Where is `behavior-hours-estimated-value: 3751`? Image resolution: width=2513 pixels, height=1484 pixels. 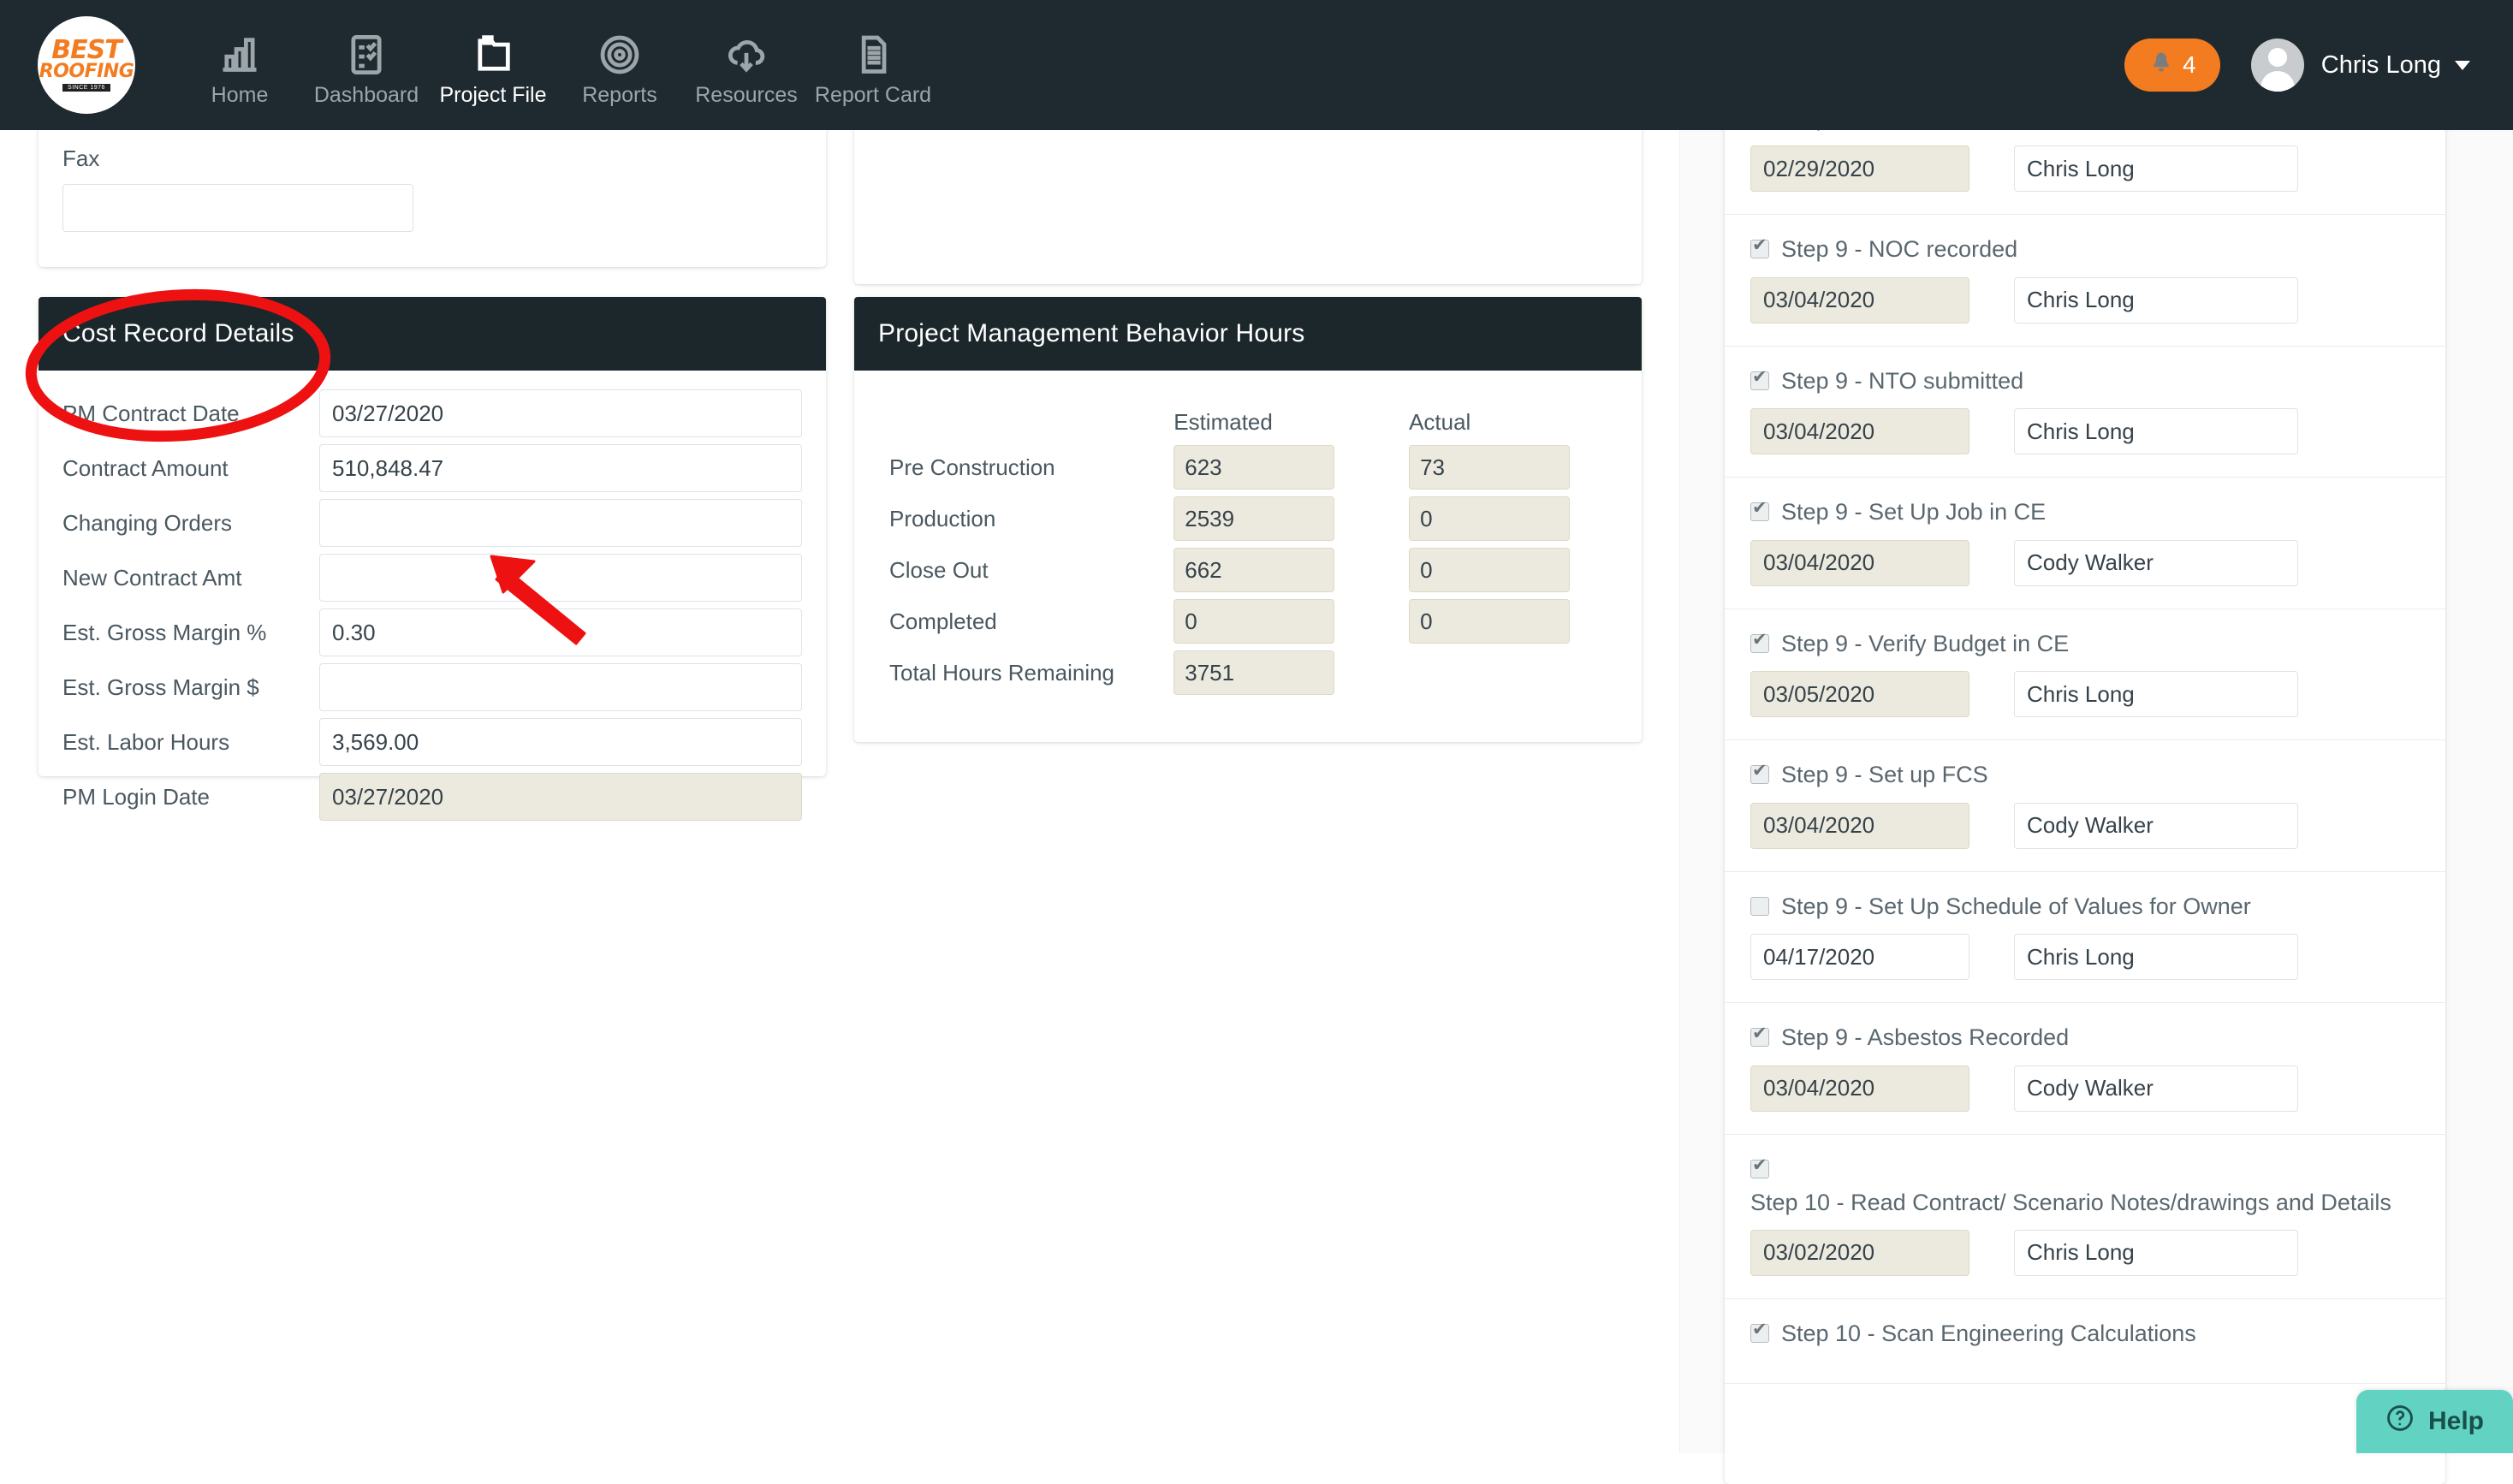 behavior-hours-estimated-value: 3751 is located at coordinates (1254, 673).